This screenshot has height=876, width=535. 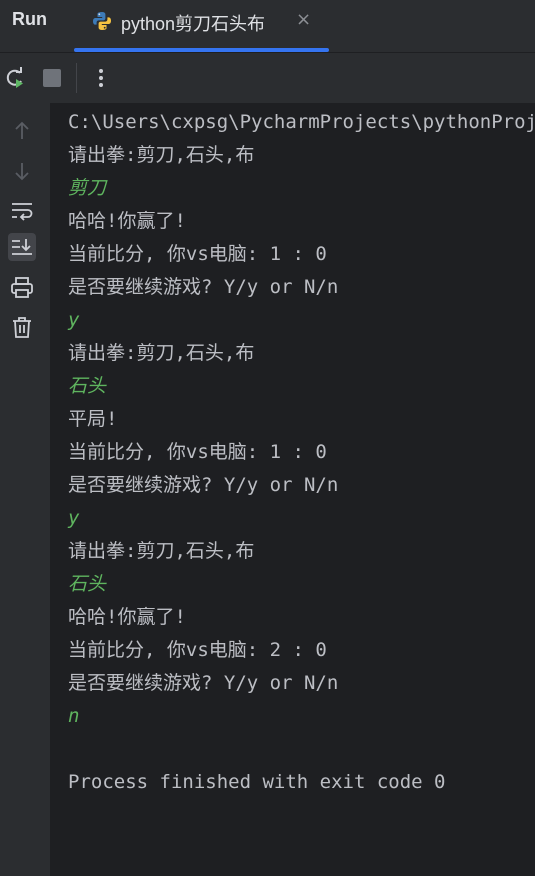 I want to click on console-input-line: n, so click(x=74, y=716).